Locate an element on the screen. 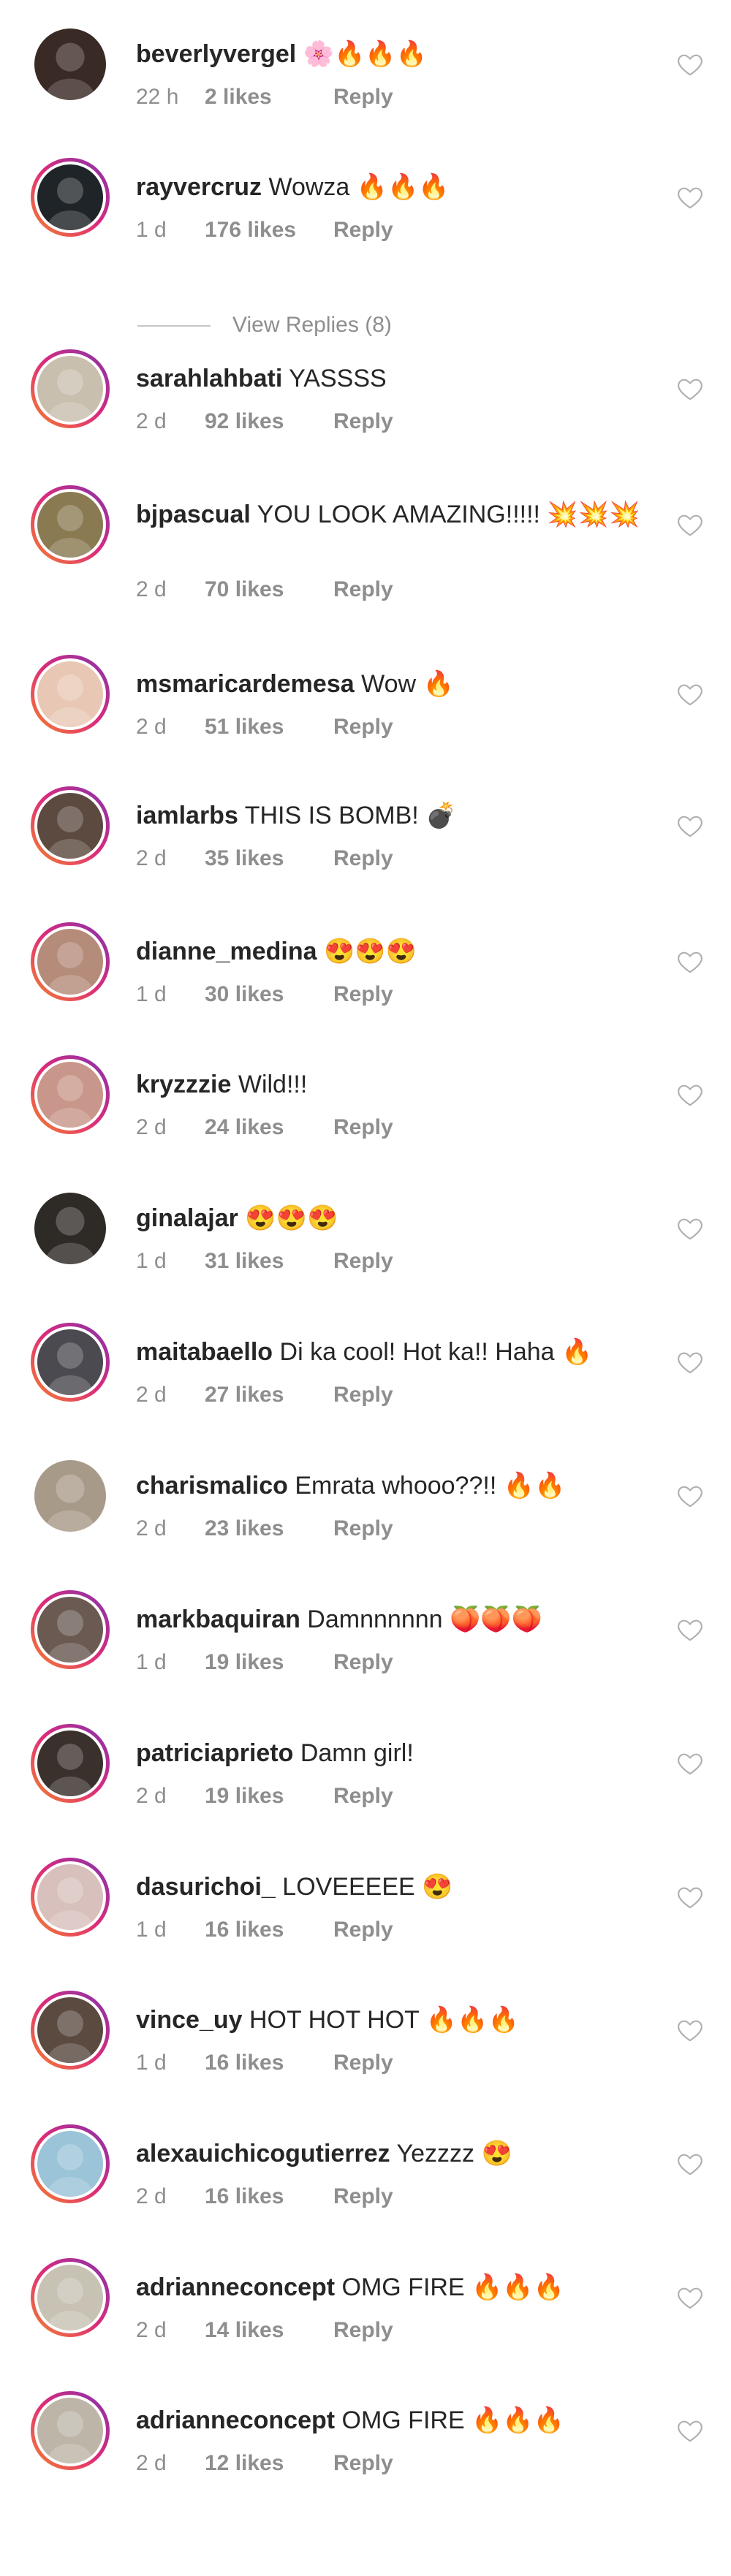 The image size is (731, 2576). comment-username: msmaricardemesa is located at coordinates (245, 684).